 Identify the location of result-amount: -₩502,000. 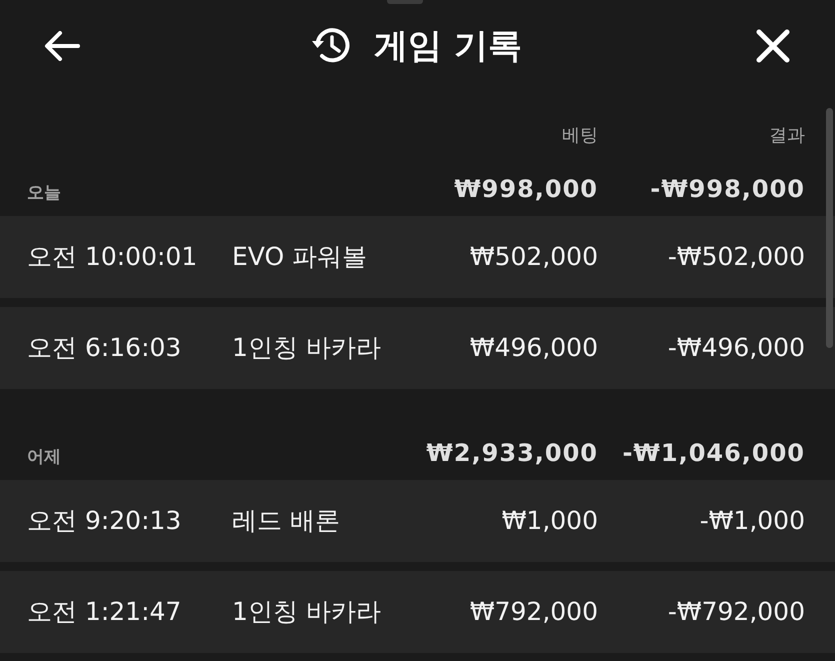
(736, 257).